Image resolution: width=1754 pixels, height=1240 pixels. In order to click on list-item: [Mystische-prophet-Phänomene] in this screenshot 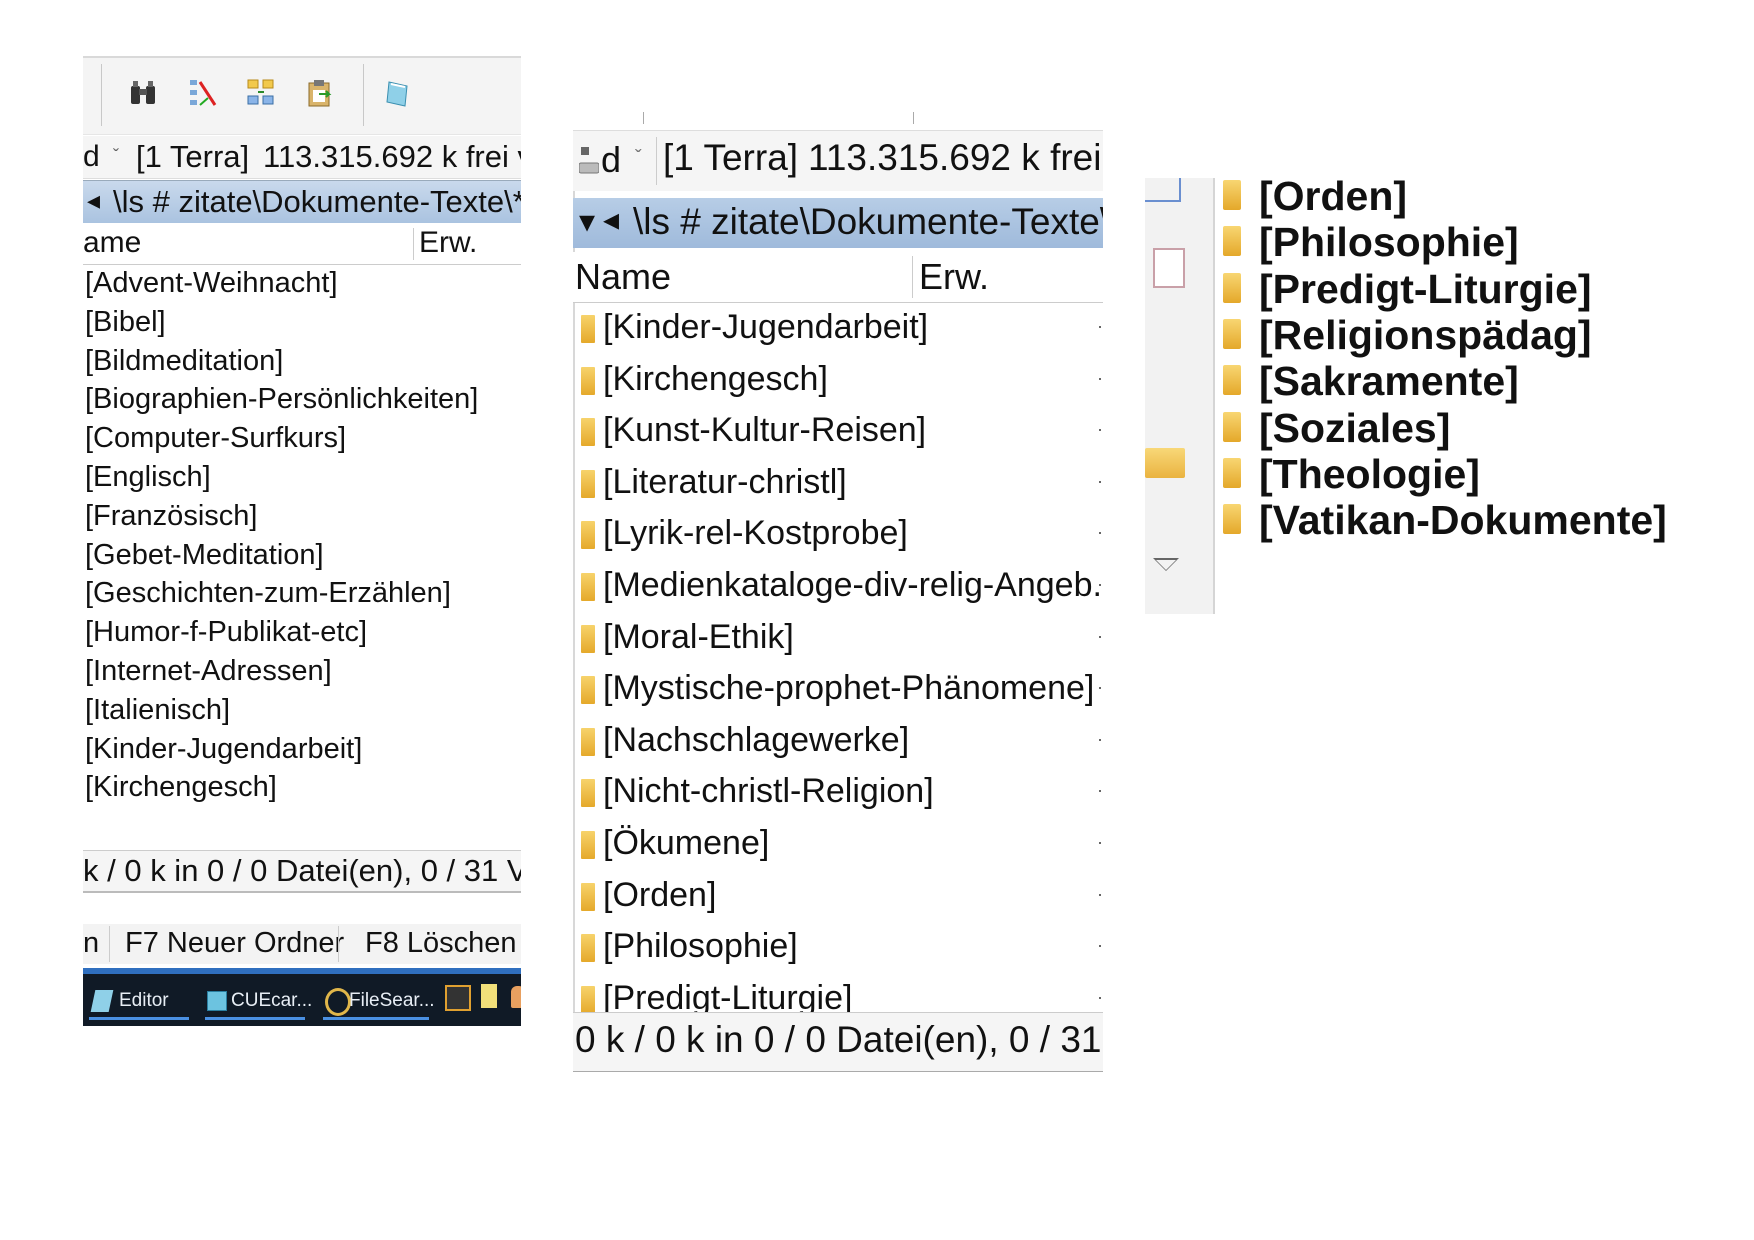, I will do `click(838, 689)`.